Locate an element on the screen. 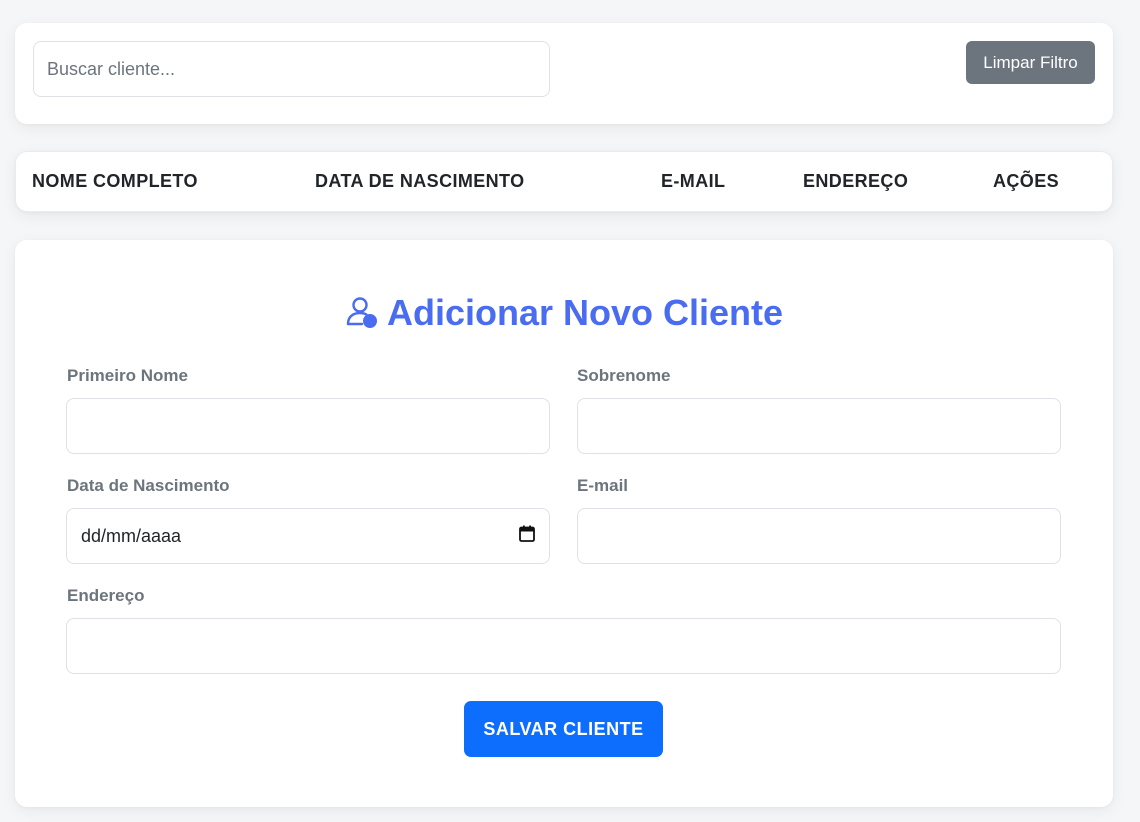 Image resolution: width=1140 pixels, height=822 pixels. column-header-birth-date: DATA DE NASCIMENTO is located at coordinates (420, 181).